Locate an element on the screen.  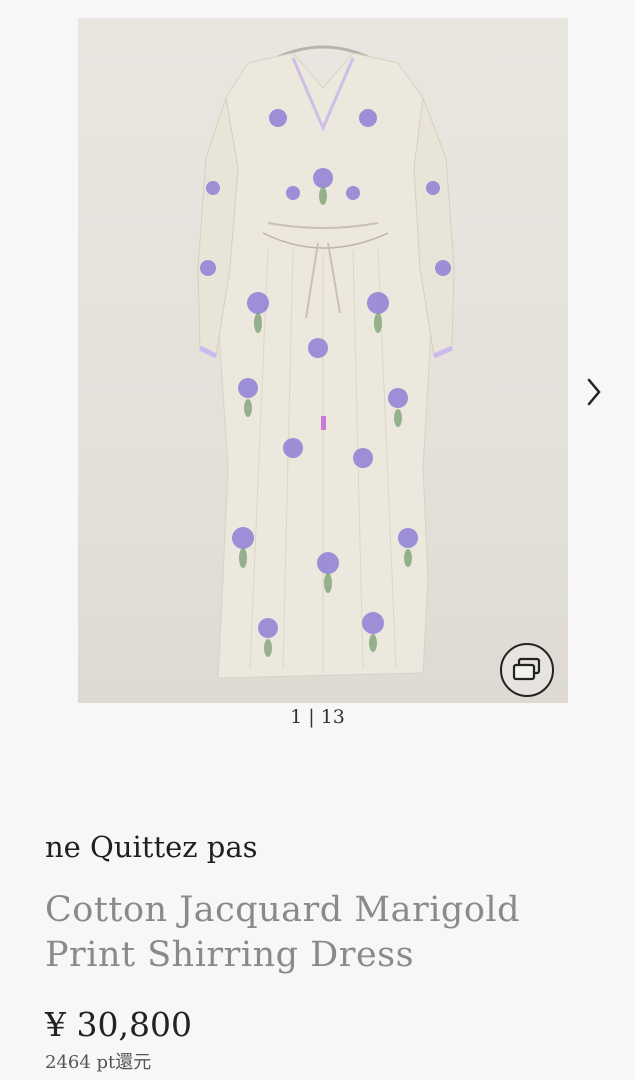
next-image-button is located at coordinates (594, 392).